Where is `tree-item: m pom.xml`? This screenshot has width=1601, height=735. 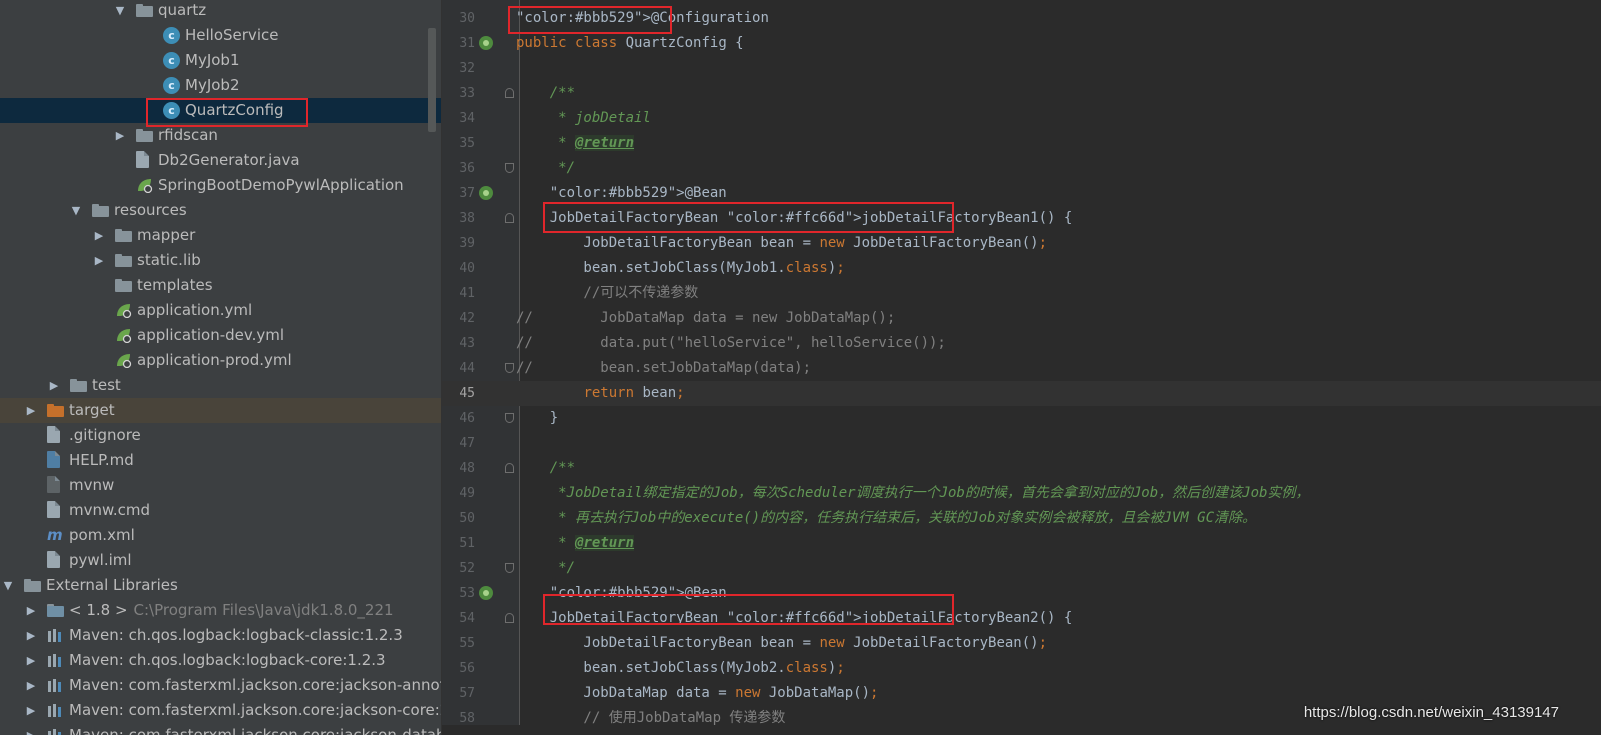 tree-item: m pom.xml is located at coordinates (221, 535).